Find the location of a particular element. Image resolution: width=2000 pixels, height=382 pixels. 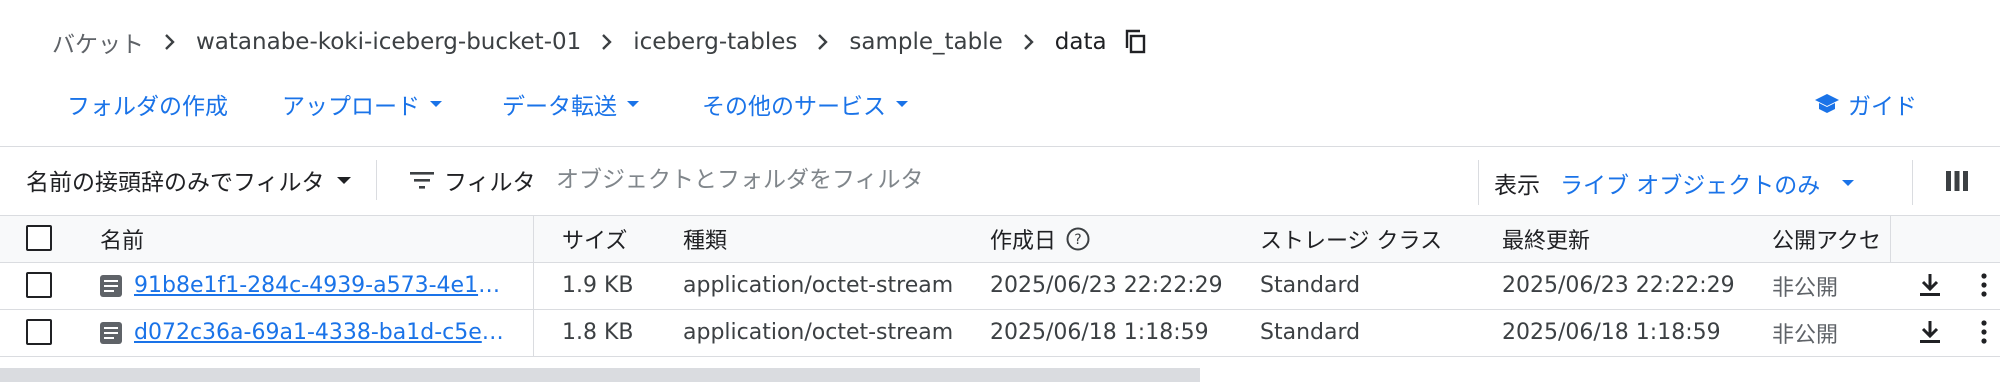

other-services-menu-button: その他のサービス is located at coordinates (805, 104).